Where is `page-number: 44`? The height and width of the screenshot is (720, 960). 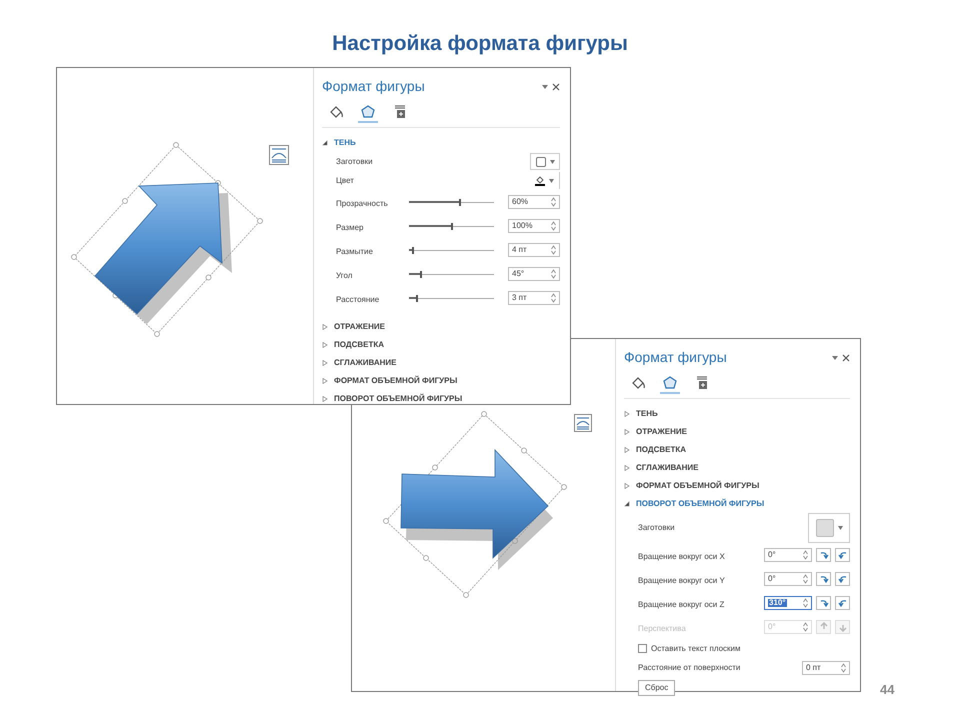
page-number: 44 is located at coordinates (887, 690).